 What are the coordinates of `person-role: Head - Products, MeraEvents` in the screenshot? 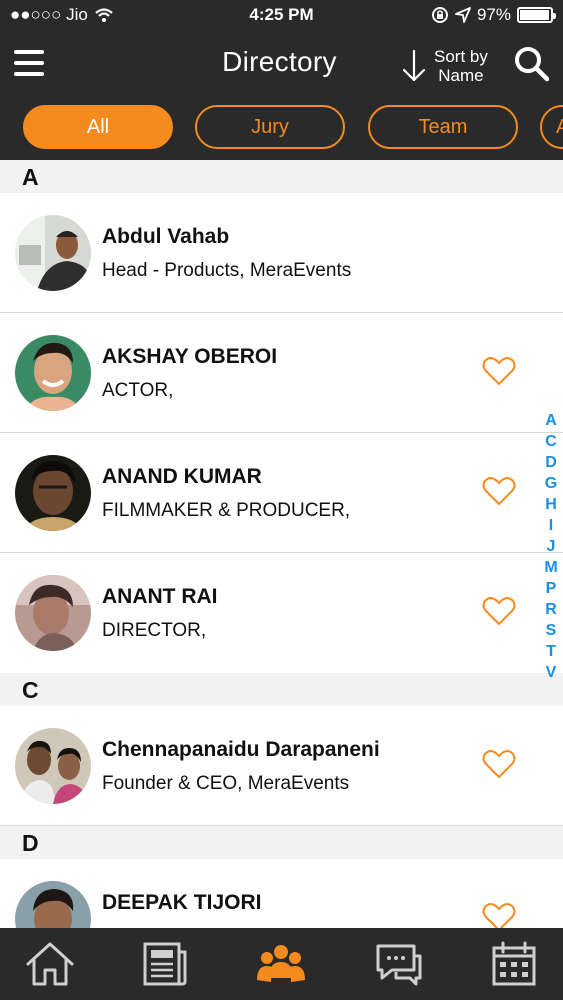 It's located at (227, 270).